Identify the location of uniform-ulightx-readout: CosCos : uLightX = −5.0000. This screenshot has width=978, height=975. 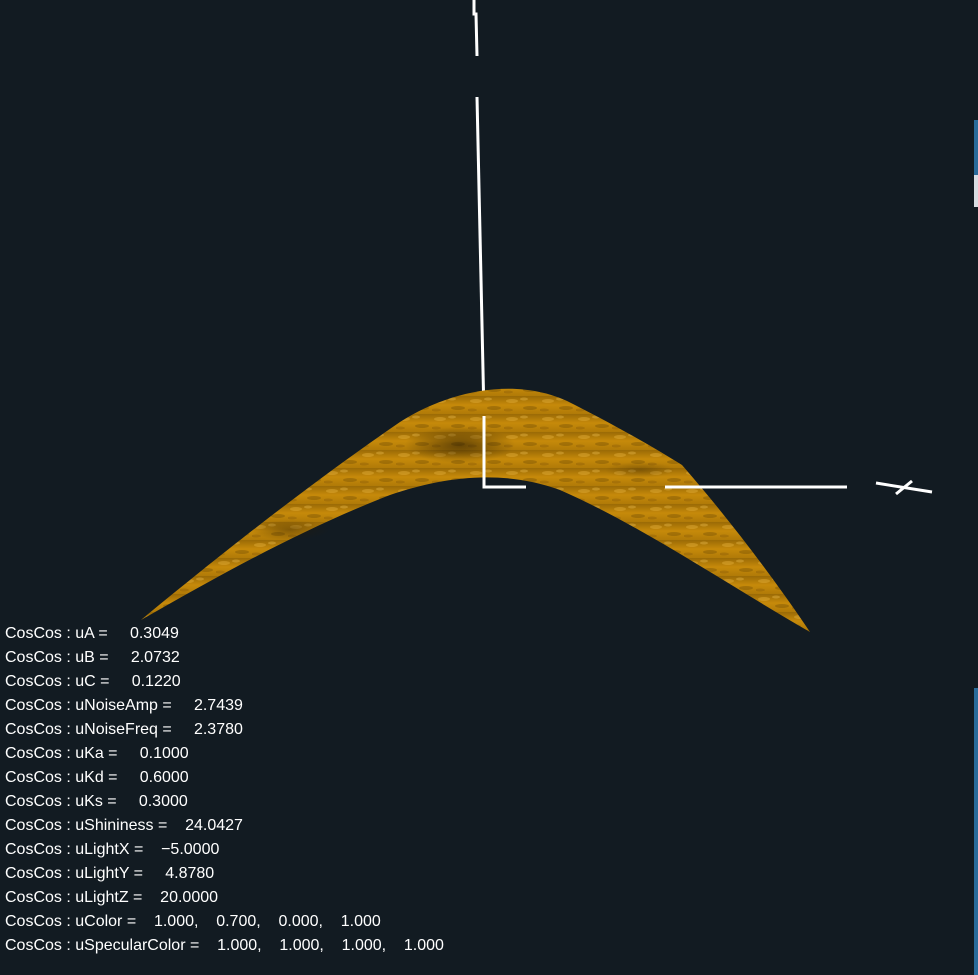
(112, 849).